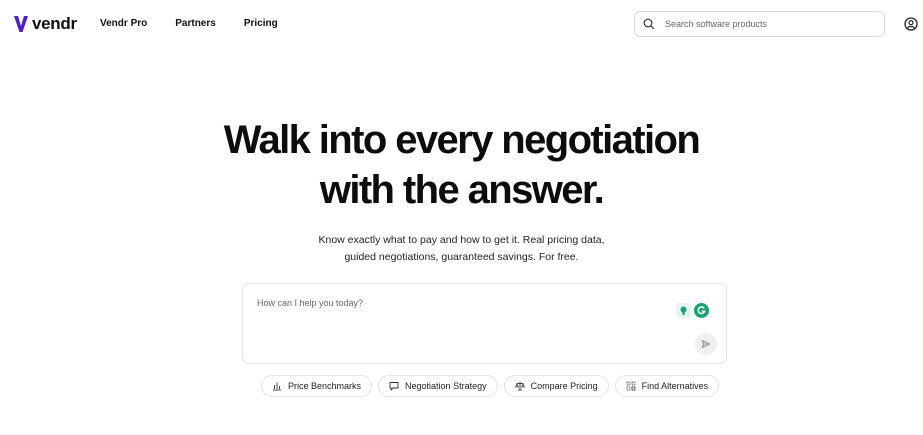 The height and width of the screenshot is (435, 923). I want to click on search-bar, so click(759, 24).